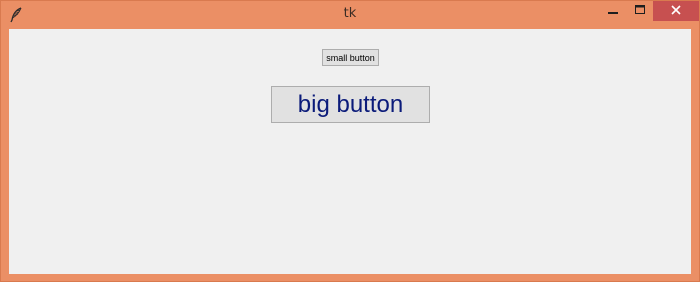 The image size is (700, 282). I want to click on title-bar: tk, so click(350, 15).